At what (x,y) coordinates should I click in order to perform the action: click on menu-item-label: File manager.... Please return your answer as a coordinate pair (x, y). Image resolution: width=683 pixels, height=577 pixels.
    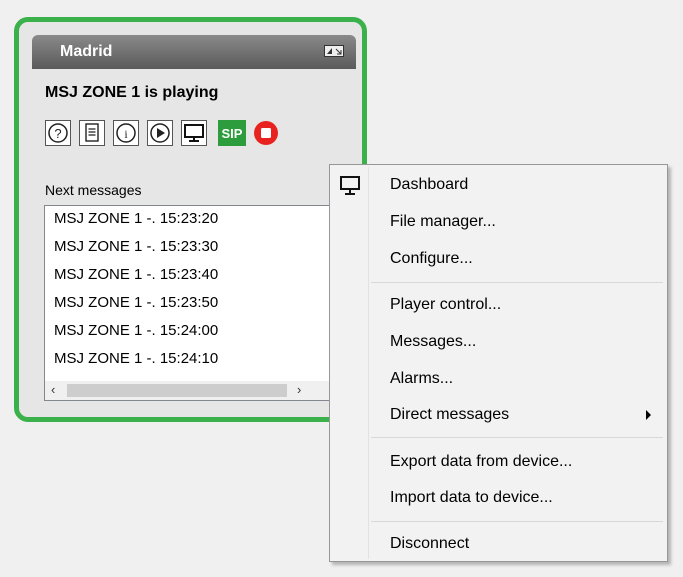
    Looking at the image, I should click on (443, 221).